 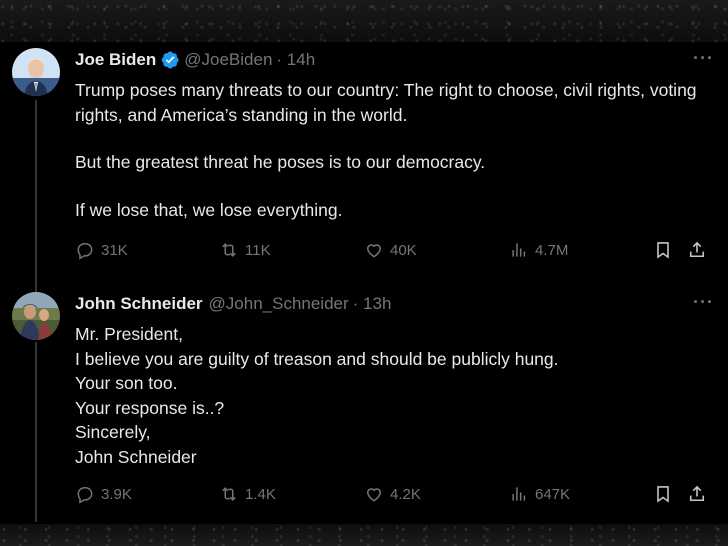 I want to click on like-count: 40K, so click(x=403, y=250).